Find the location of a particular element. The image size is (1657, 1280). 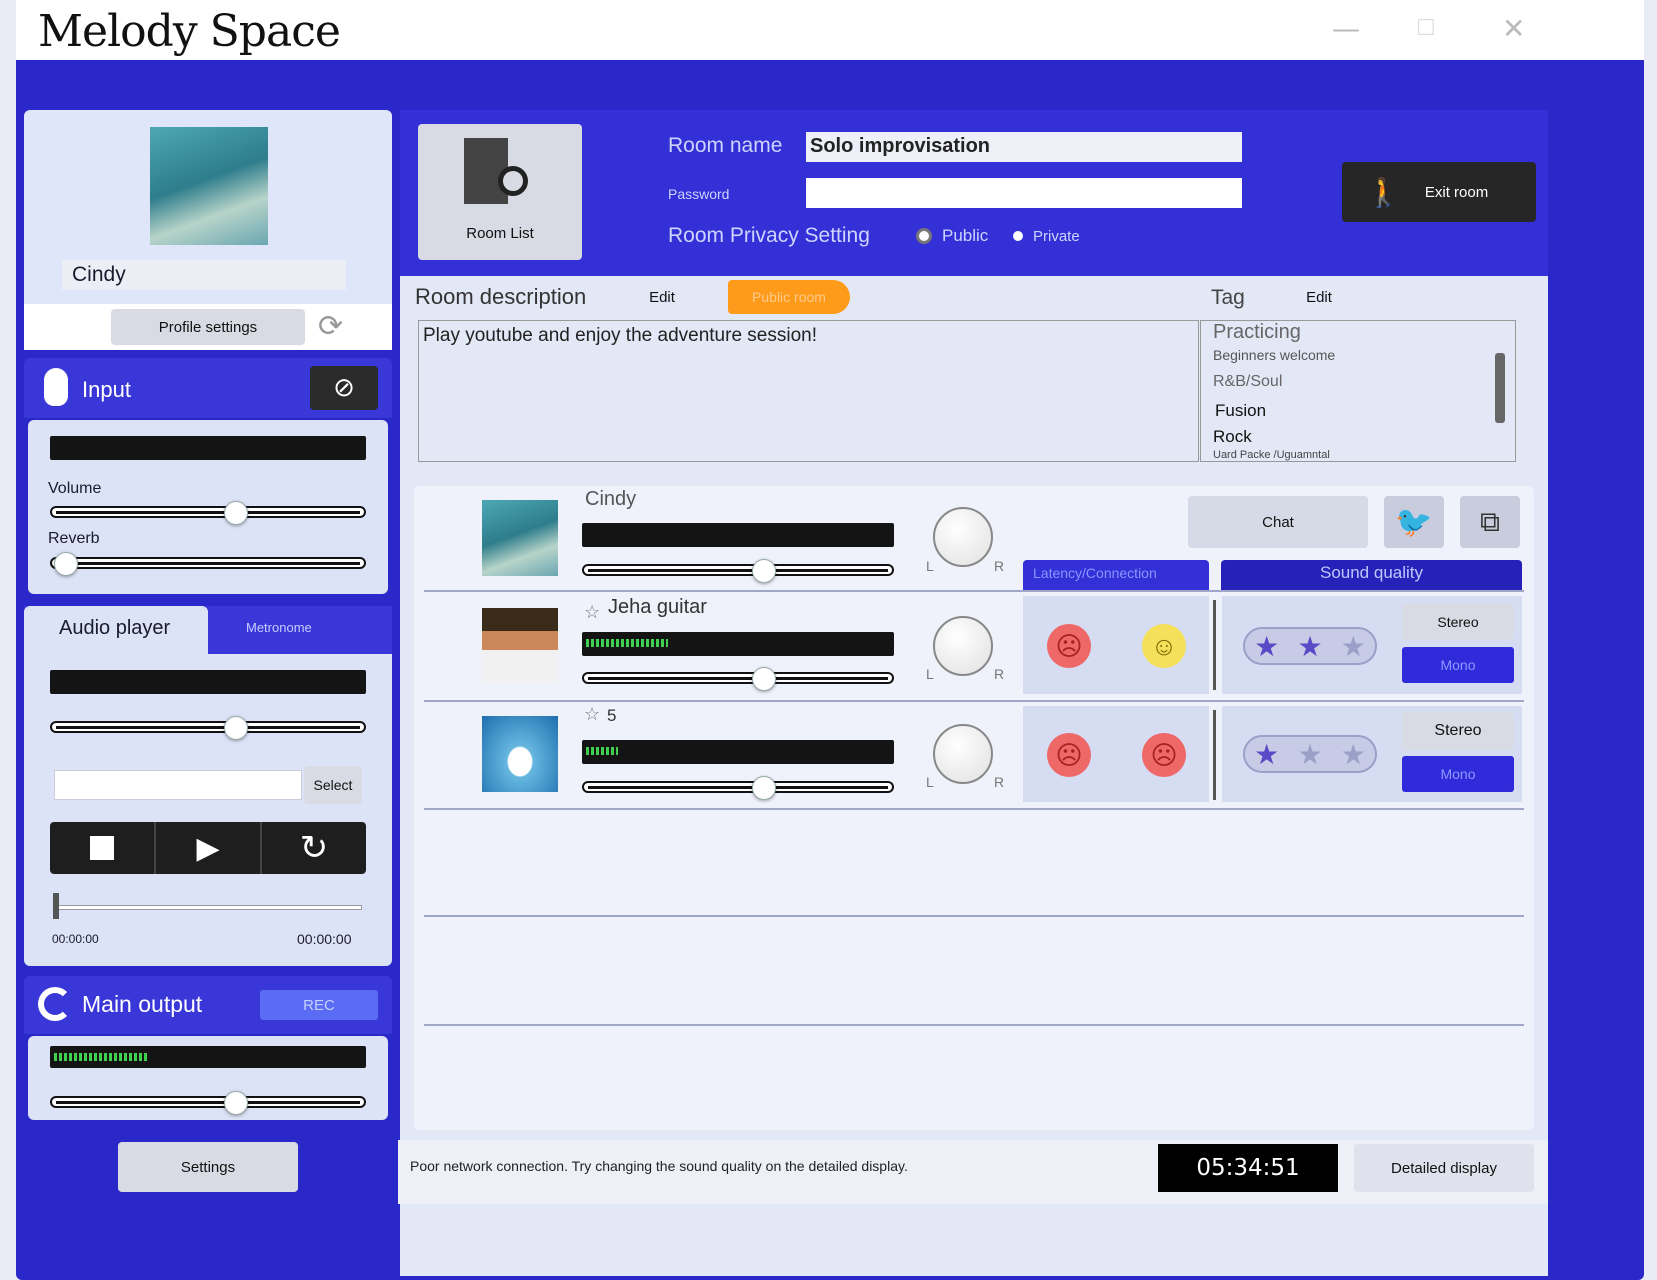

copy-button: ⧉ is located at coordinates (1490, 522).